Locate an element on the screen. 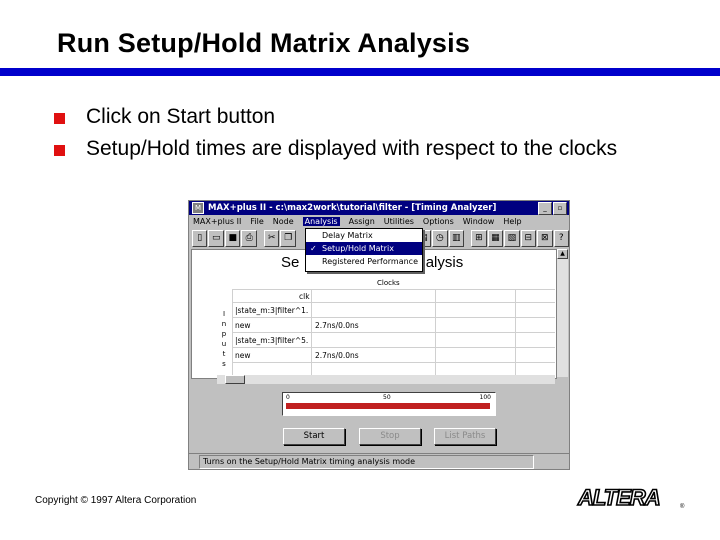 The height and width of the screenshot is (540, 720). svg-text: ALTERA is located at coordinates (618, 497).